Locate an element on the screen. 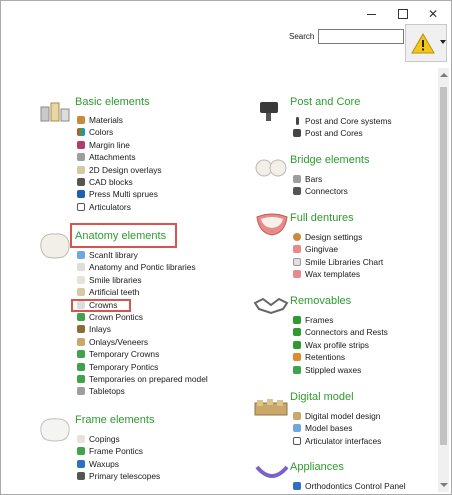  digital-model-icon is located at coordinates (271, 407).